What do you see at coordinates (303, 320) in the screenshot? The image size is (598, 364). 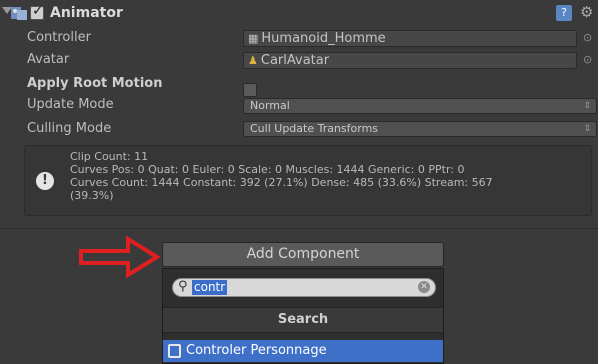 I see `search-section-header: Search` at bounding box center [303, 320].